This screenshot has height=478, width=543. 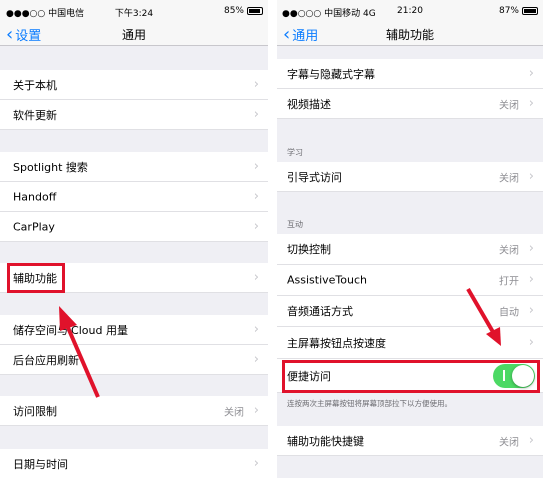 What do you see at coordinates (233, 11) in the screenshot?
I see `battery-percent: 85%` at bounding box center [233, 11].